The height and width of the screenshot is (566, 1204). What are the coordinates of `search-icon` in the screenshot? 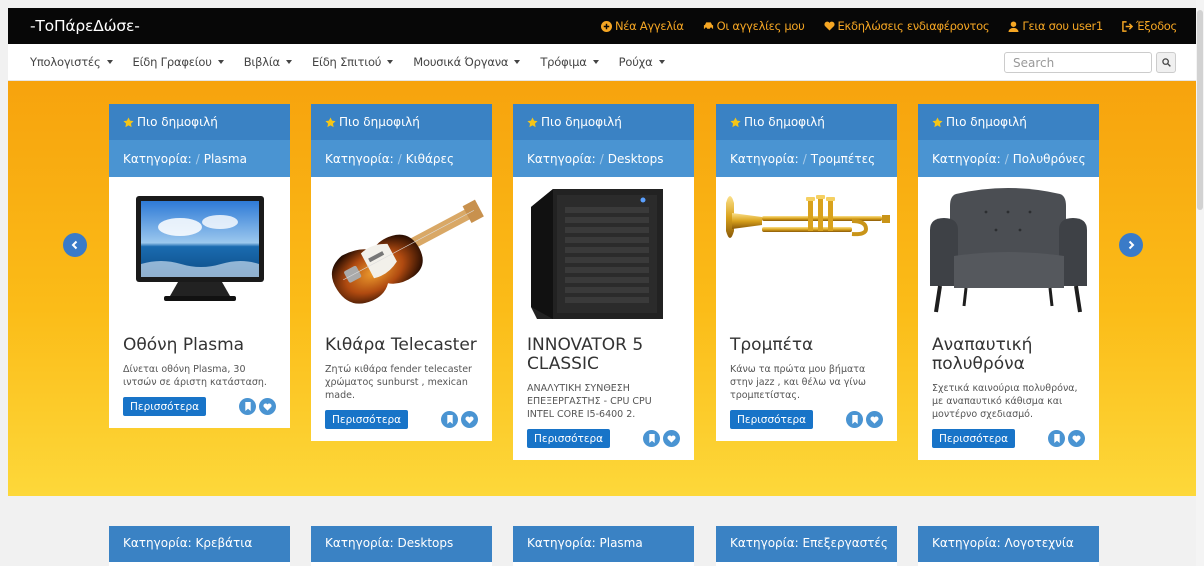 It's located at (1166, 62).